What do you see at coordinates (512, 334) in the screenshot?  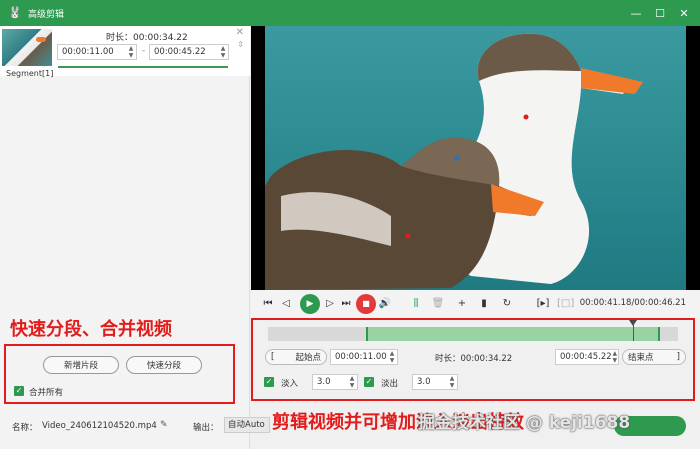 I see `trim-selection` at bounding box center [512, 334].